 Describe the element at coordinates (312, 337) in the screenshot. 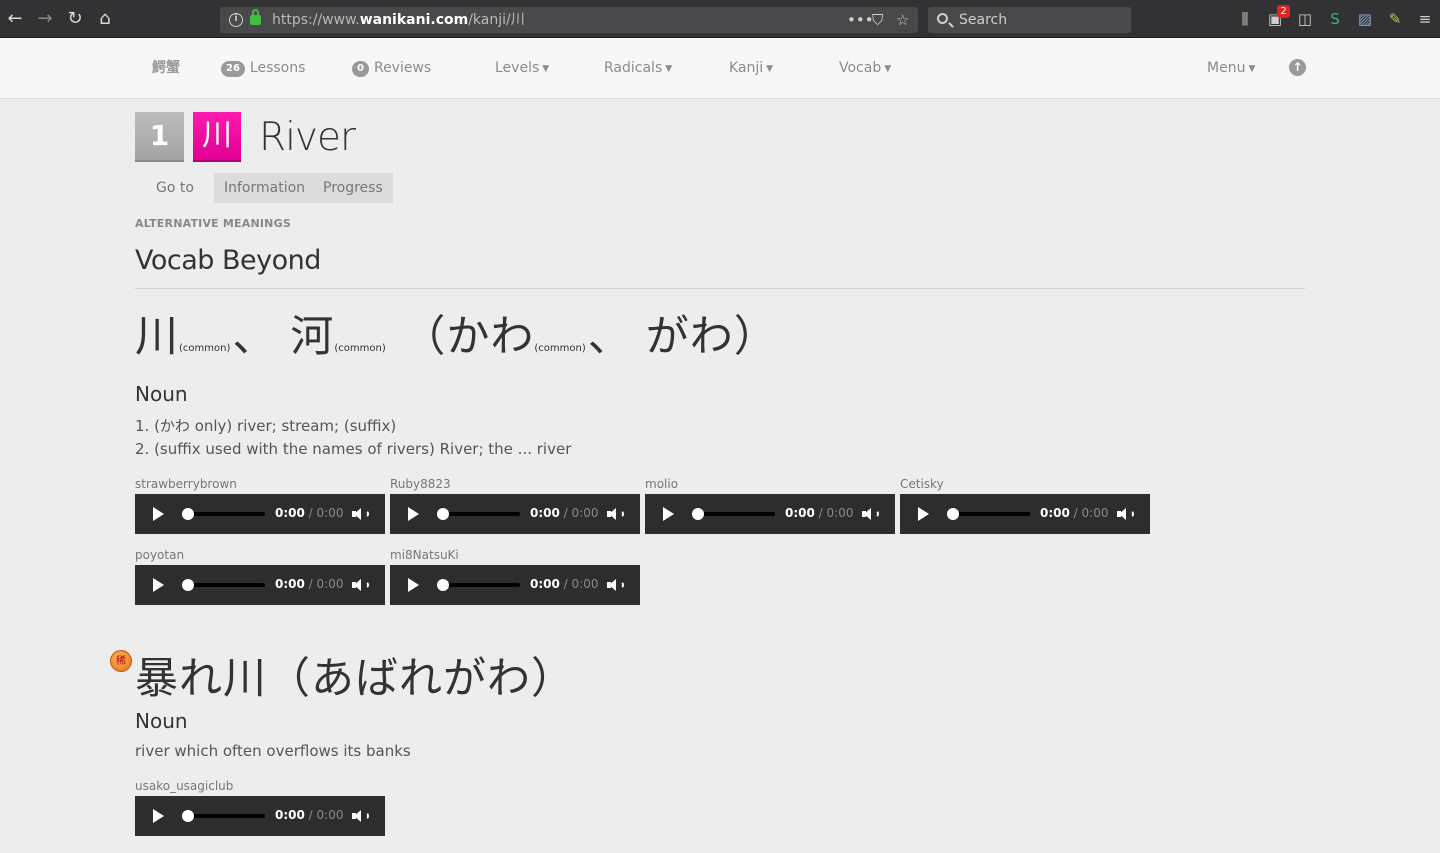

I see `headword-part: 河` at that location.